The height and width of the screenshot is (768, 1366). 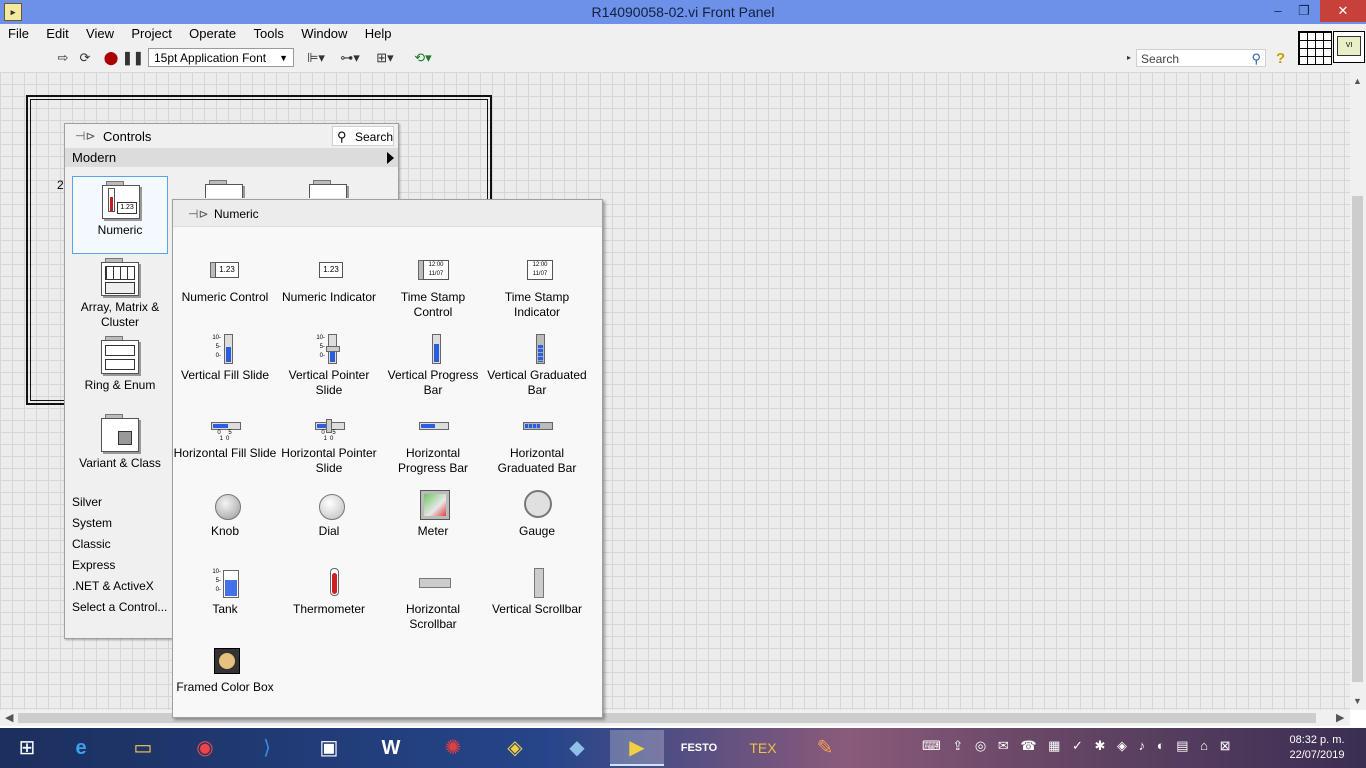 I want to click on horizontal-fill-slide-icon: 0 5 10, so click(x=226, y=427).